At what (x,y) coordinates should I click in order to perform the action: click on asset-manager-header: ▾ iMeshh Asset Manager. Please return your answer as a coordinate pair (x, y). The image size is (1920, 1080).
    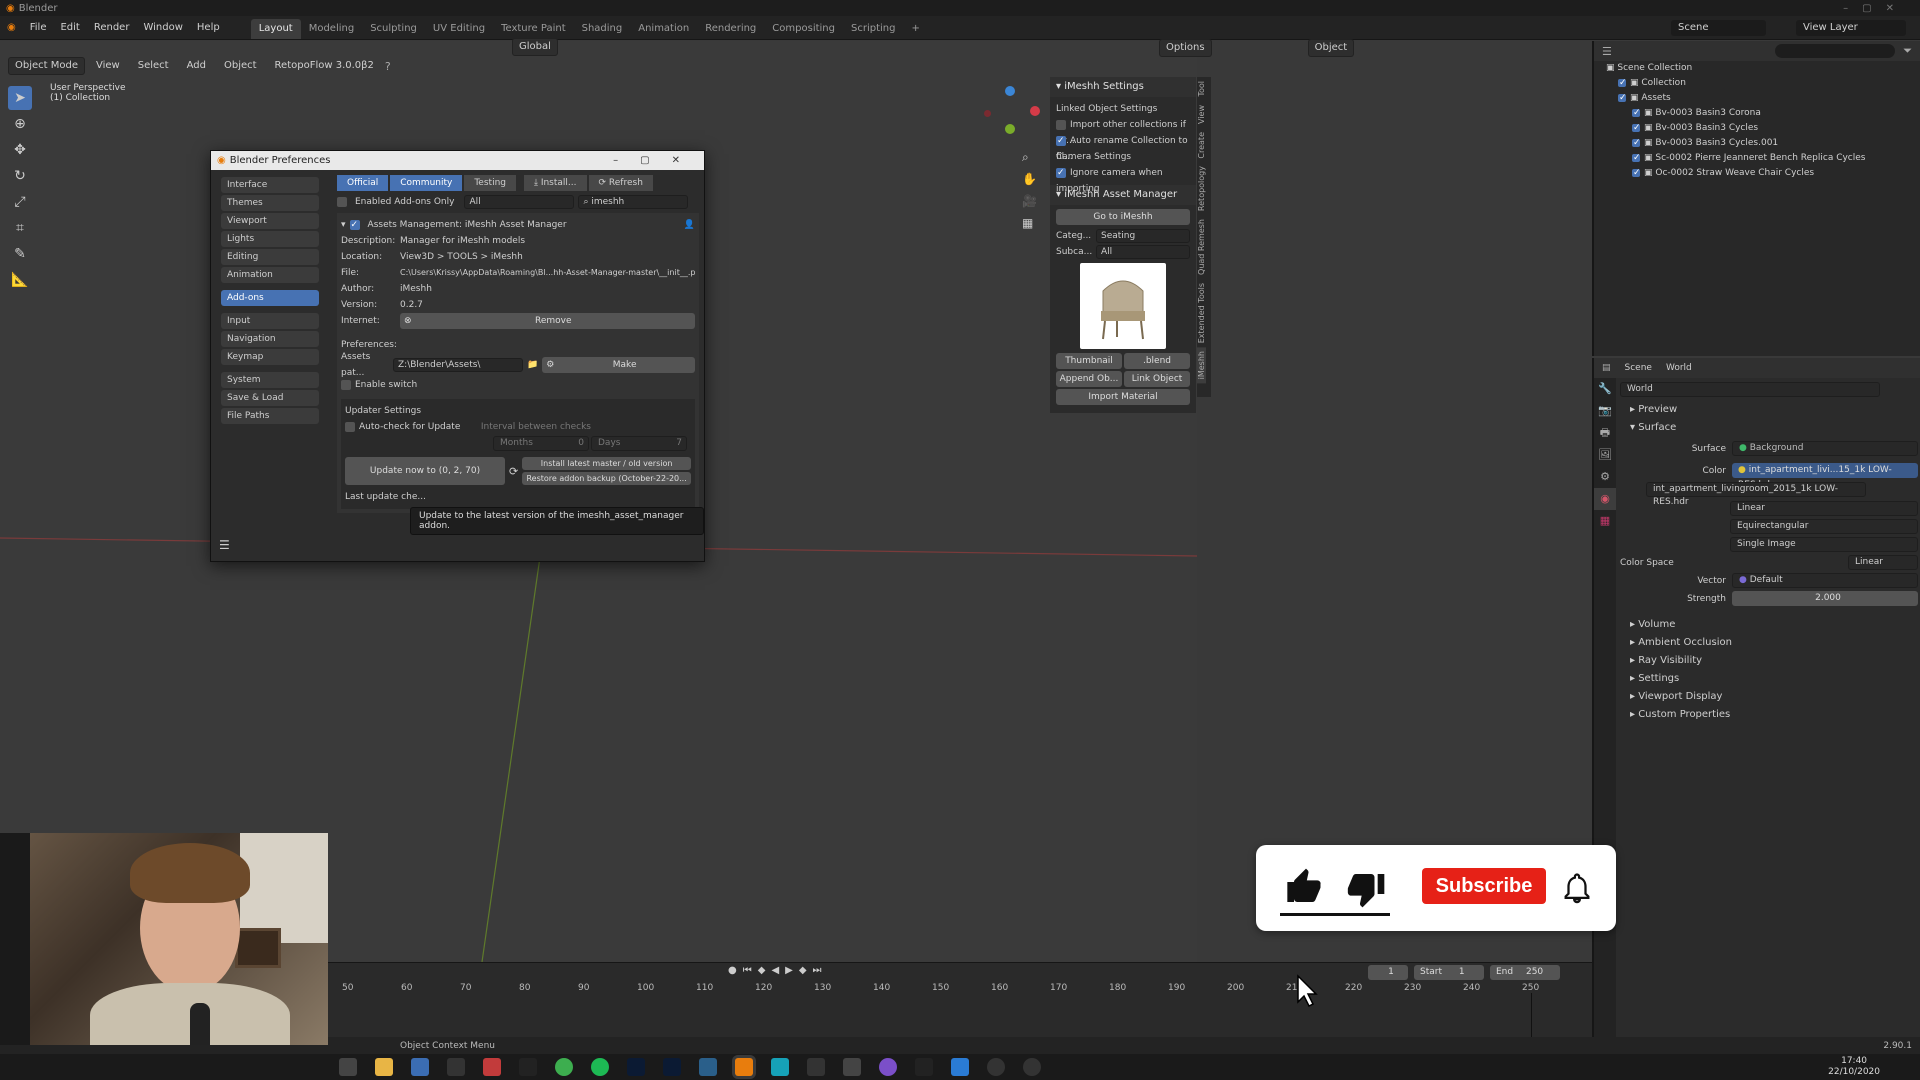
    Looking at the image, I should click on (1123, 195).